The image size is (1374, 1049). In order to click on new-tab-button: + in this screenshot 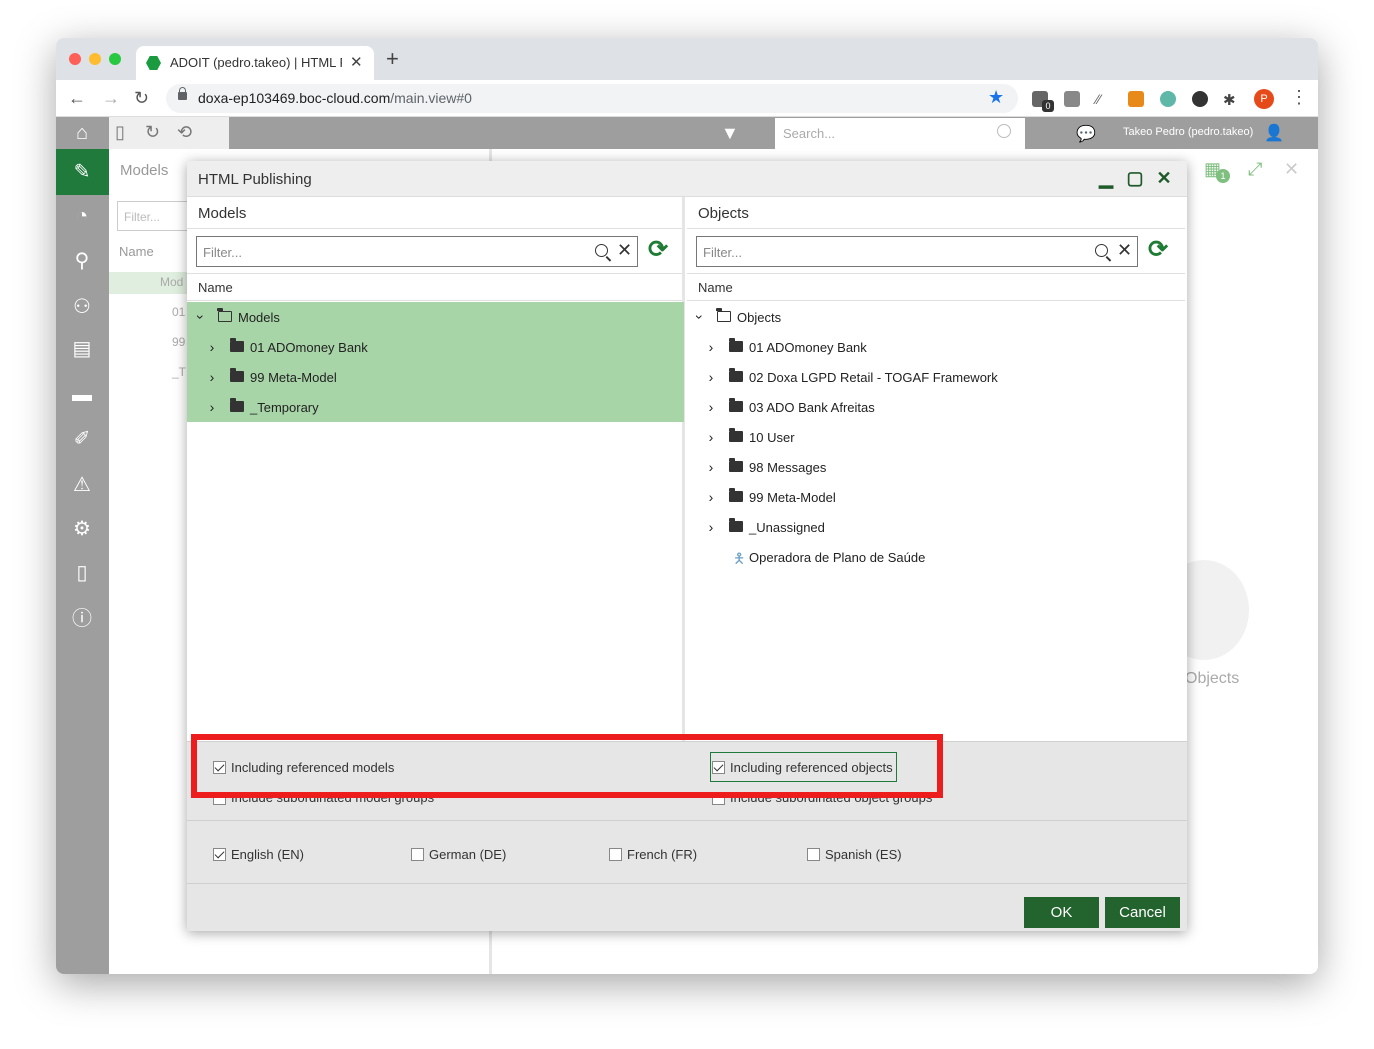, I will do `click(392, 59)`.